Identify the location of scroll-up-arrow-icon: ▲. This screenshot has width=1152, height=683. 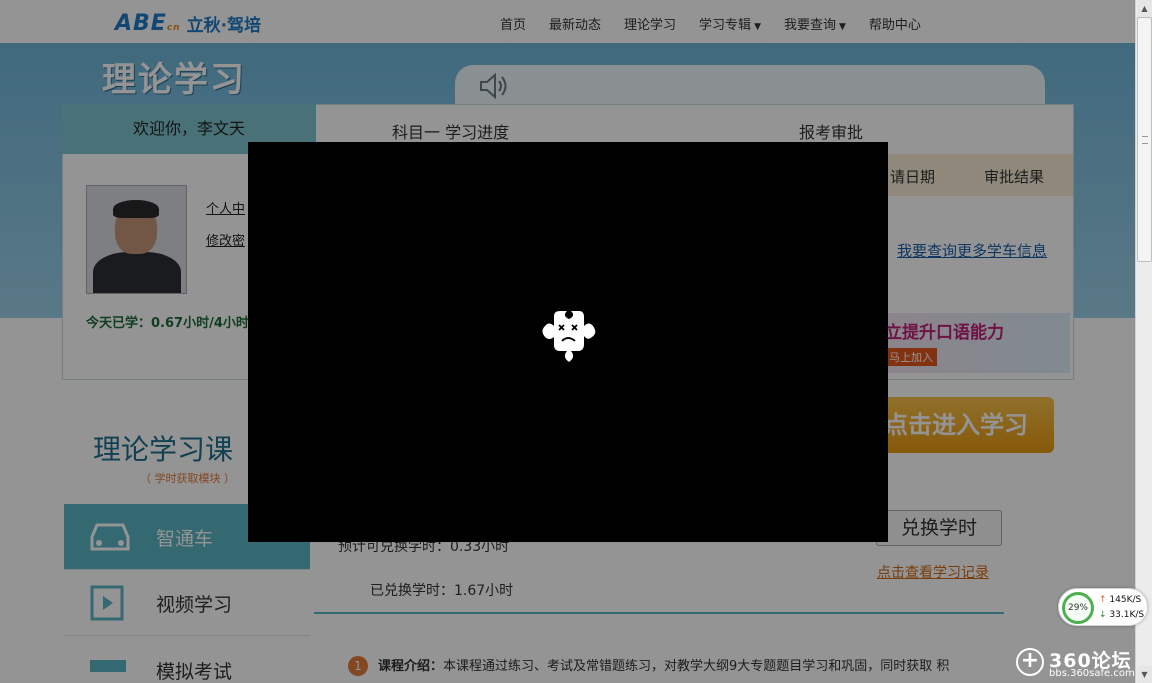
(1144, 8).